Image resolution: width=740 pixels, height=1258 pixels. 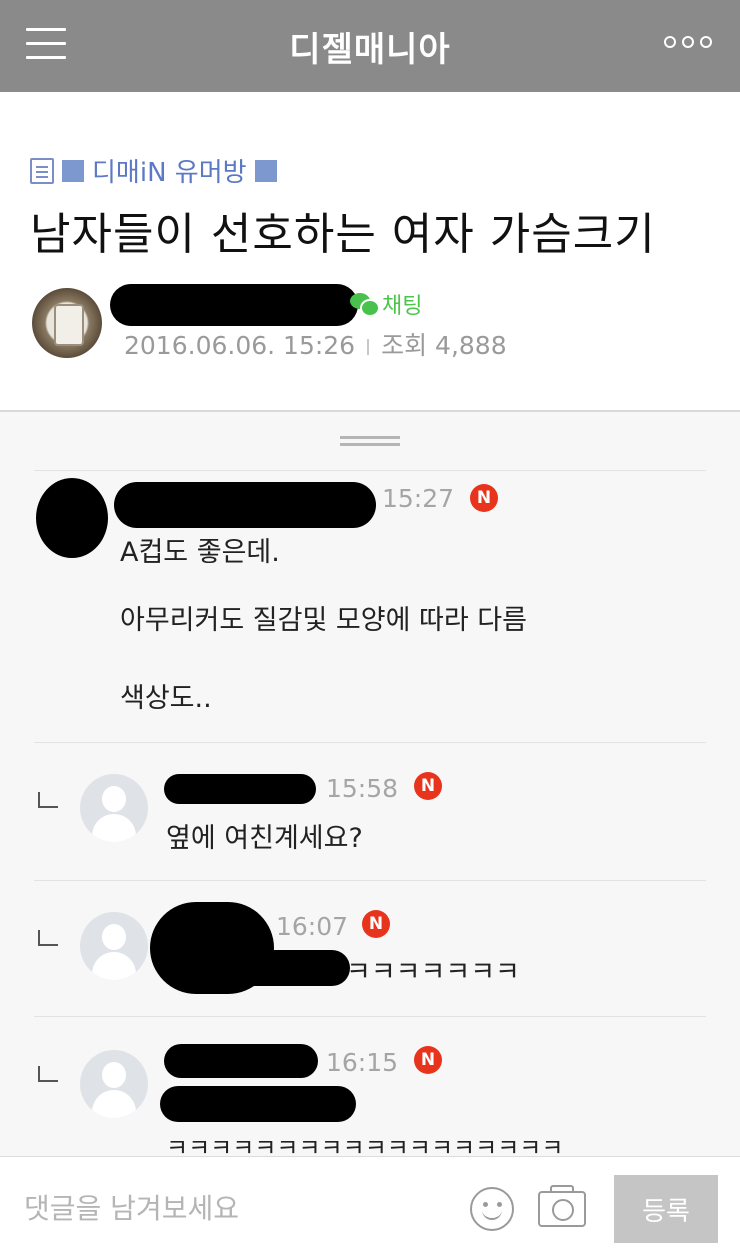 I want to click on meta-divider, so click(x=368, y=347).